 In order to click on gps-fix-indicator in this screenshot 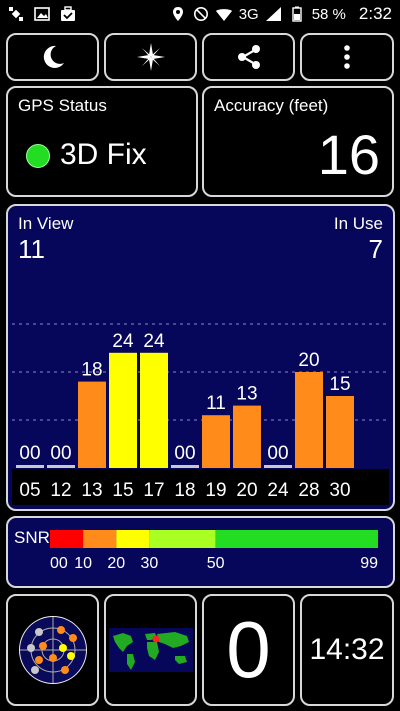, I will do `click(38, 156)`.